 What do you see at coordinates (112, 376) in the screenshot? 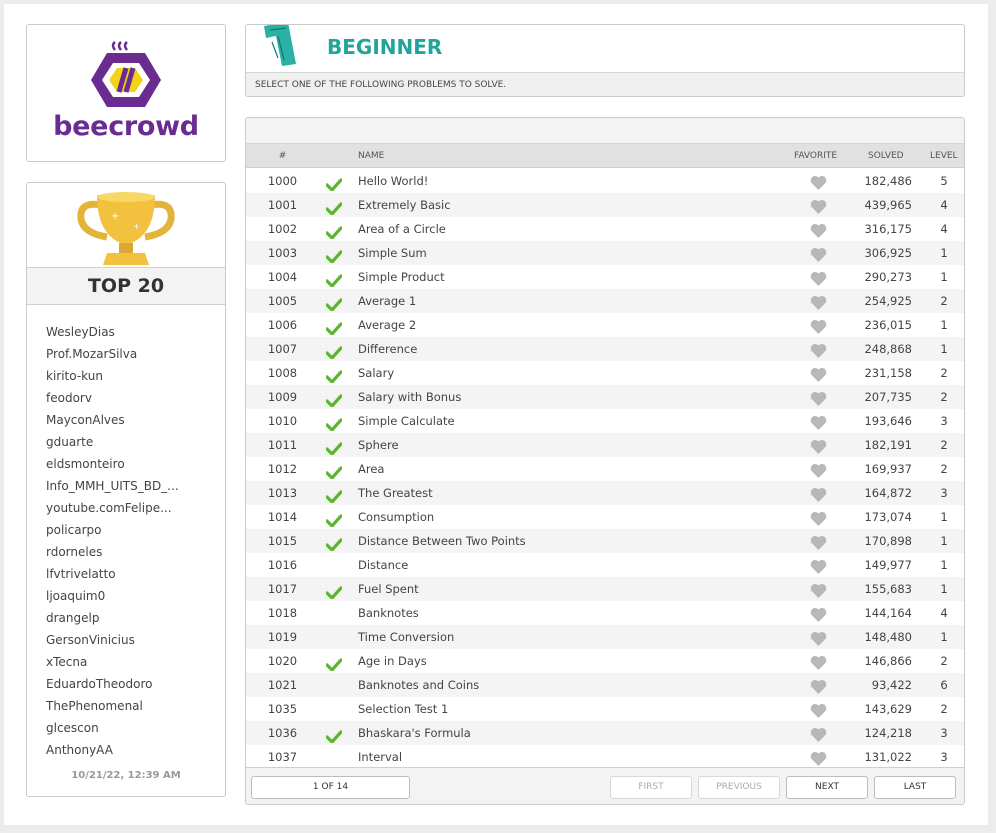
I see `top20-user: kirito-kun` at bounding box center [112, 376].